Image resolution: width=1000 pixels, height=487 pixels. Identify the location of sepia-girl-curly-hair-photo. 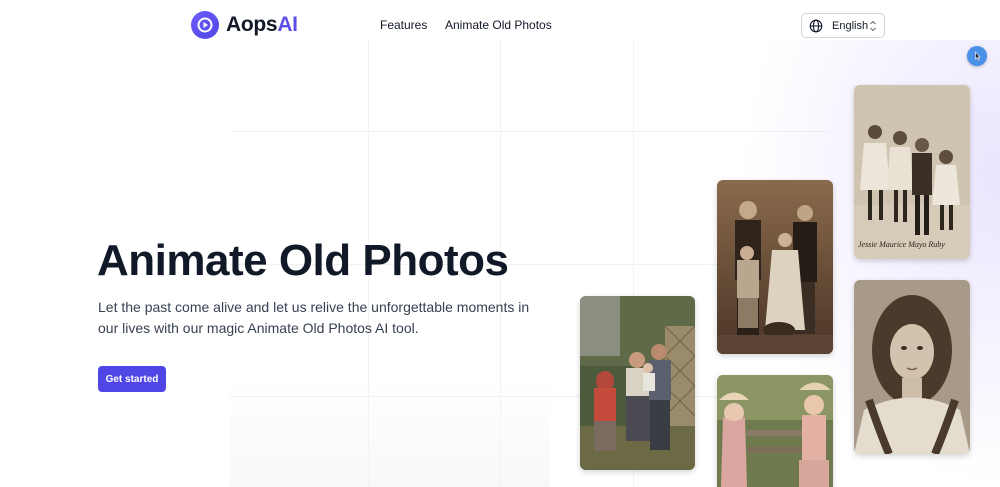
(912, 367).